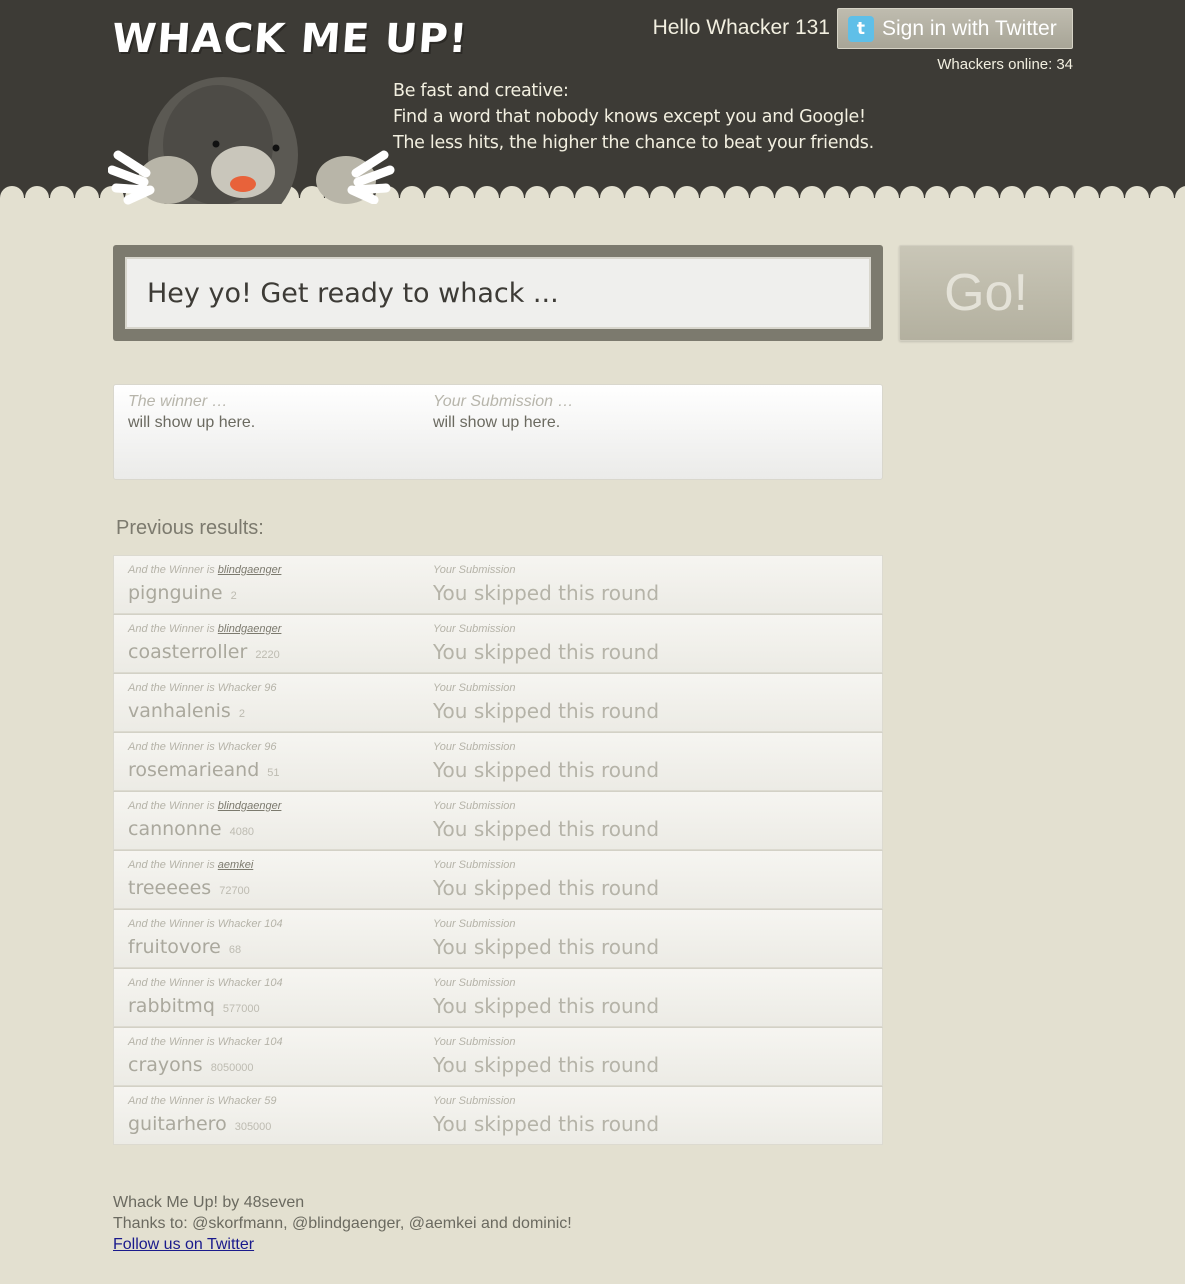 The height and width of the screenshot is (1284, 1185). I want to click on online-count: 34, so click(1064, 64).